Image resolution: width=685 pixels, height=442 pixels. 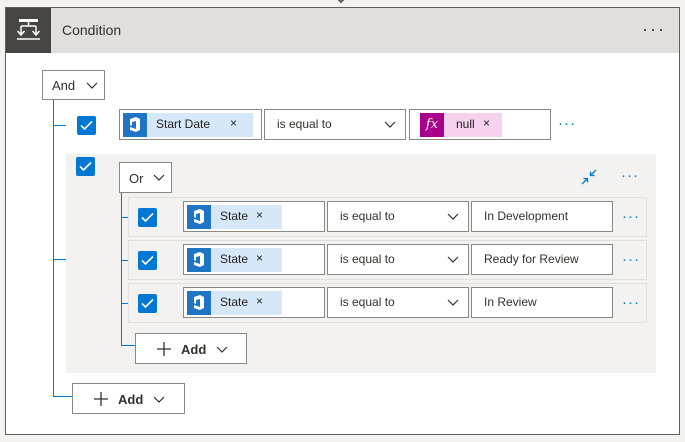 What do you see at coordinates (145, 177) in the screenshot?
I see `or-operator-select: Or` at bounding box center [145, 177].